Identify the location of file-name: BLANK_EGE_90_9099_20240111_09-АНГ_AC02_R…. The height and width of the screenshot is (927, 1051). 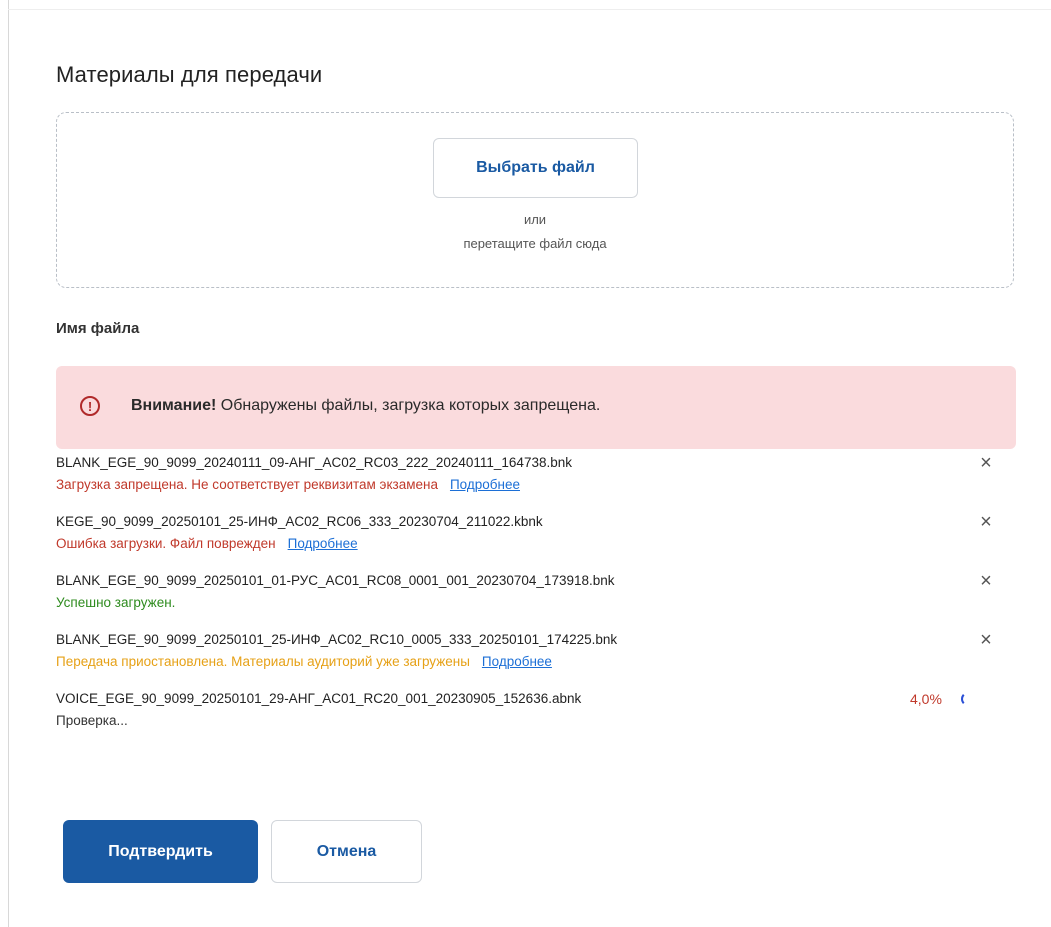
(314, 462).